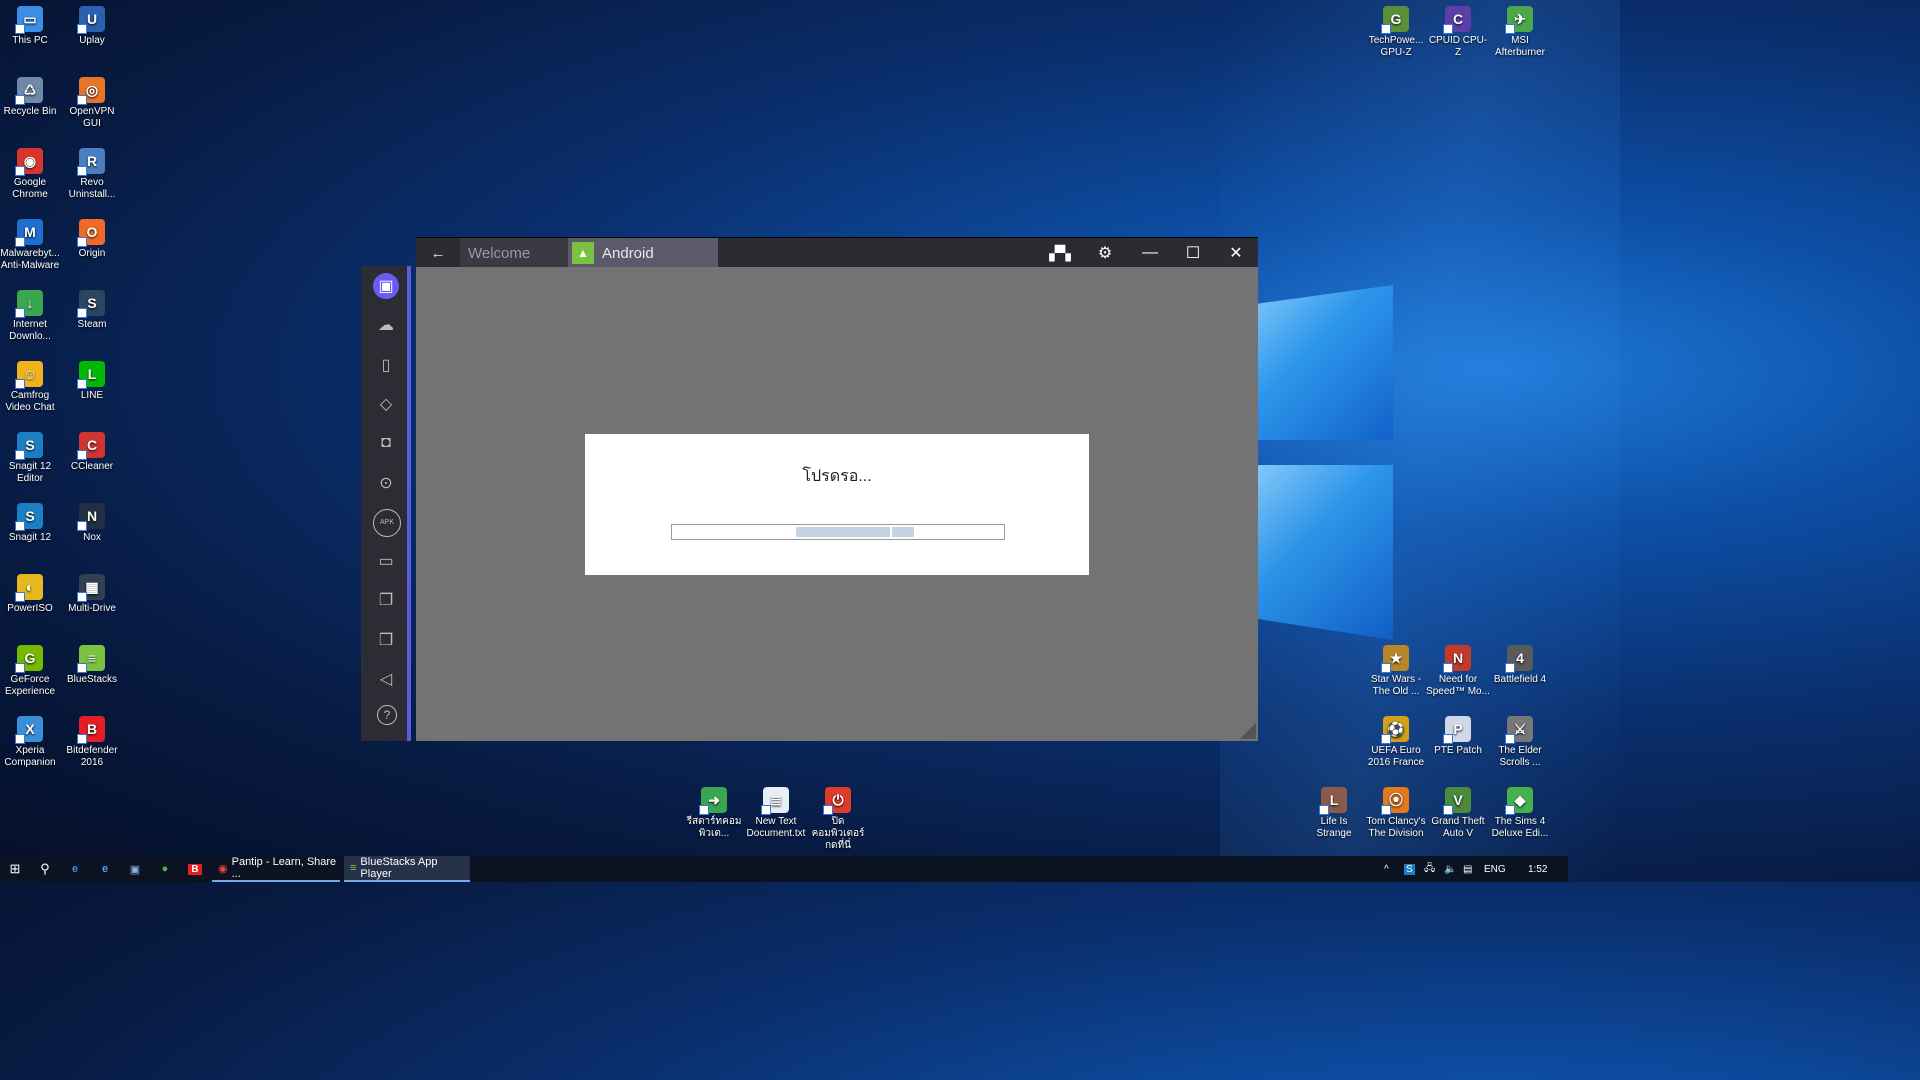 The width and height of the screenshot is (1920, 1080). Describe the element at coordinates (31, 671) in the screenshot. I see `desktop-shortcut: G GeForce Experience` at that location.